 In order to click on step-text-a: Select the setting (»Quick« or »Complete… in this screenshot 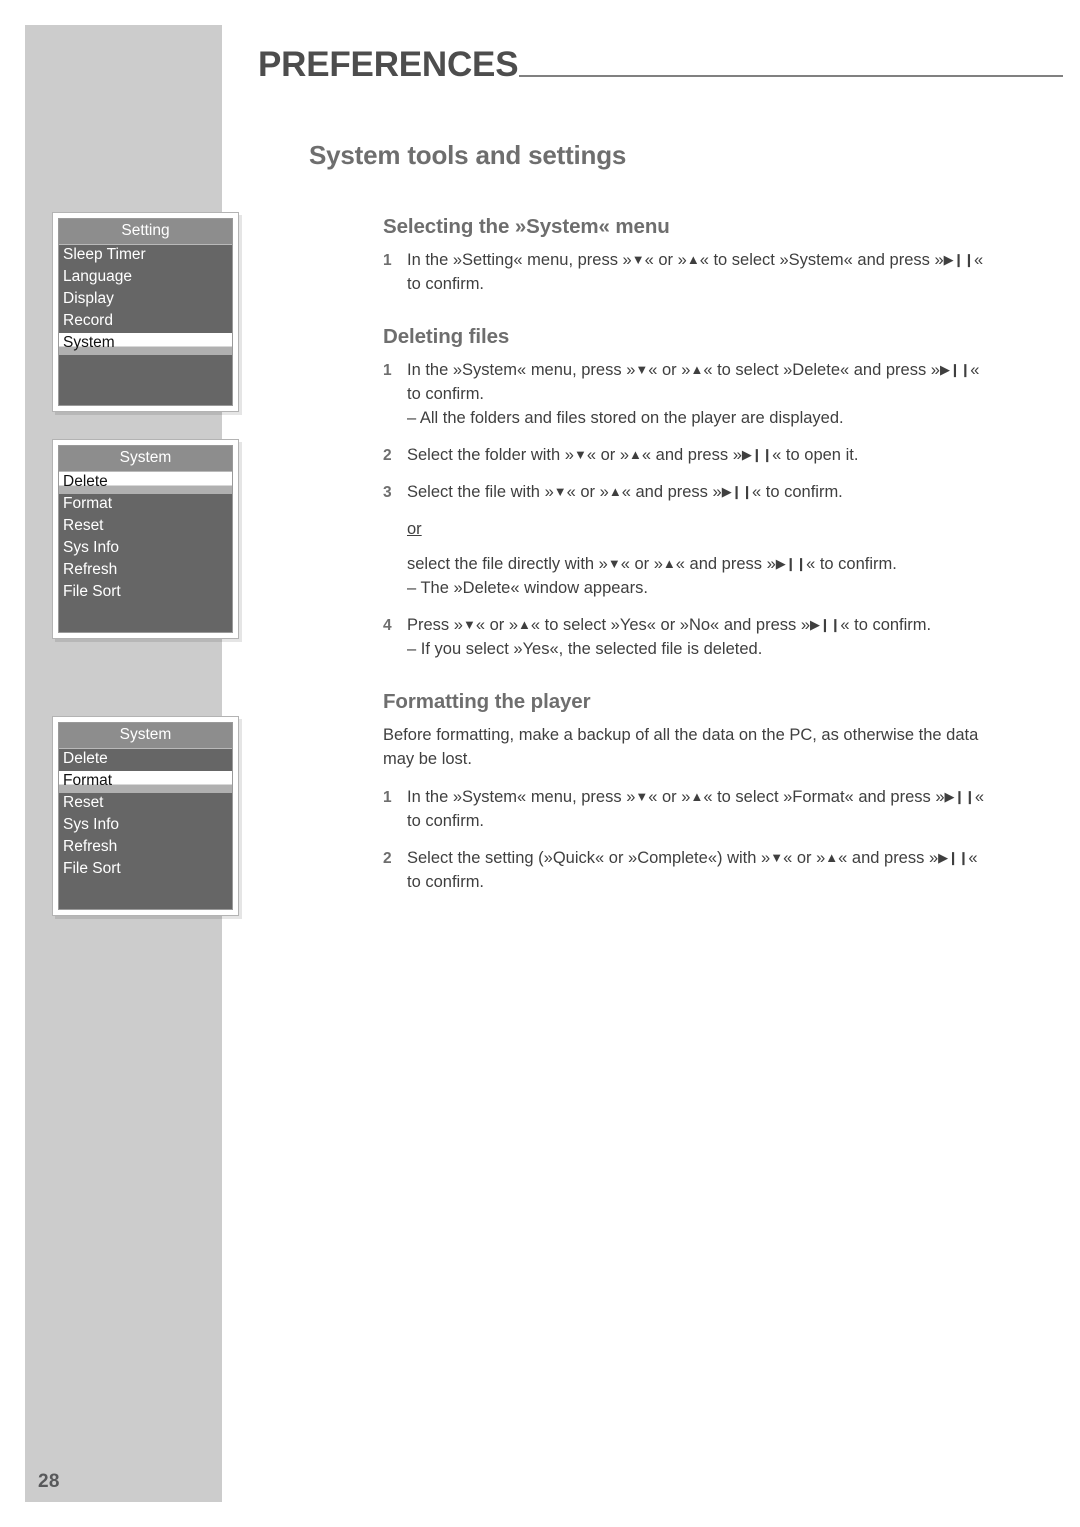, I will do `click(589, 857)`.